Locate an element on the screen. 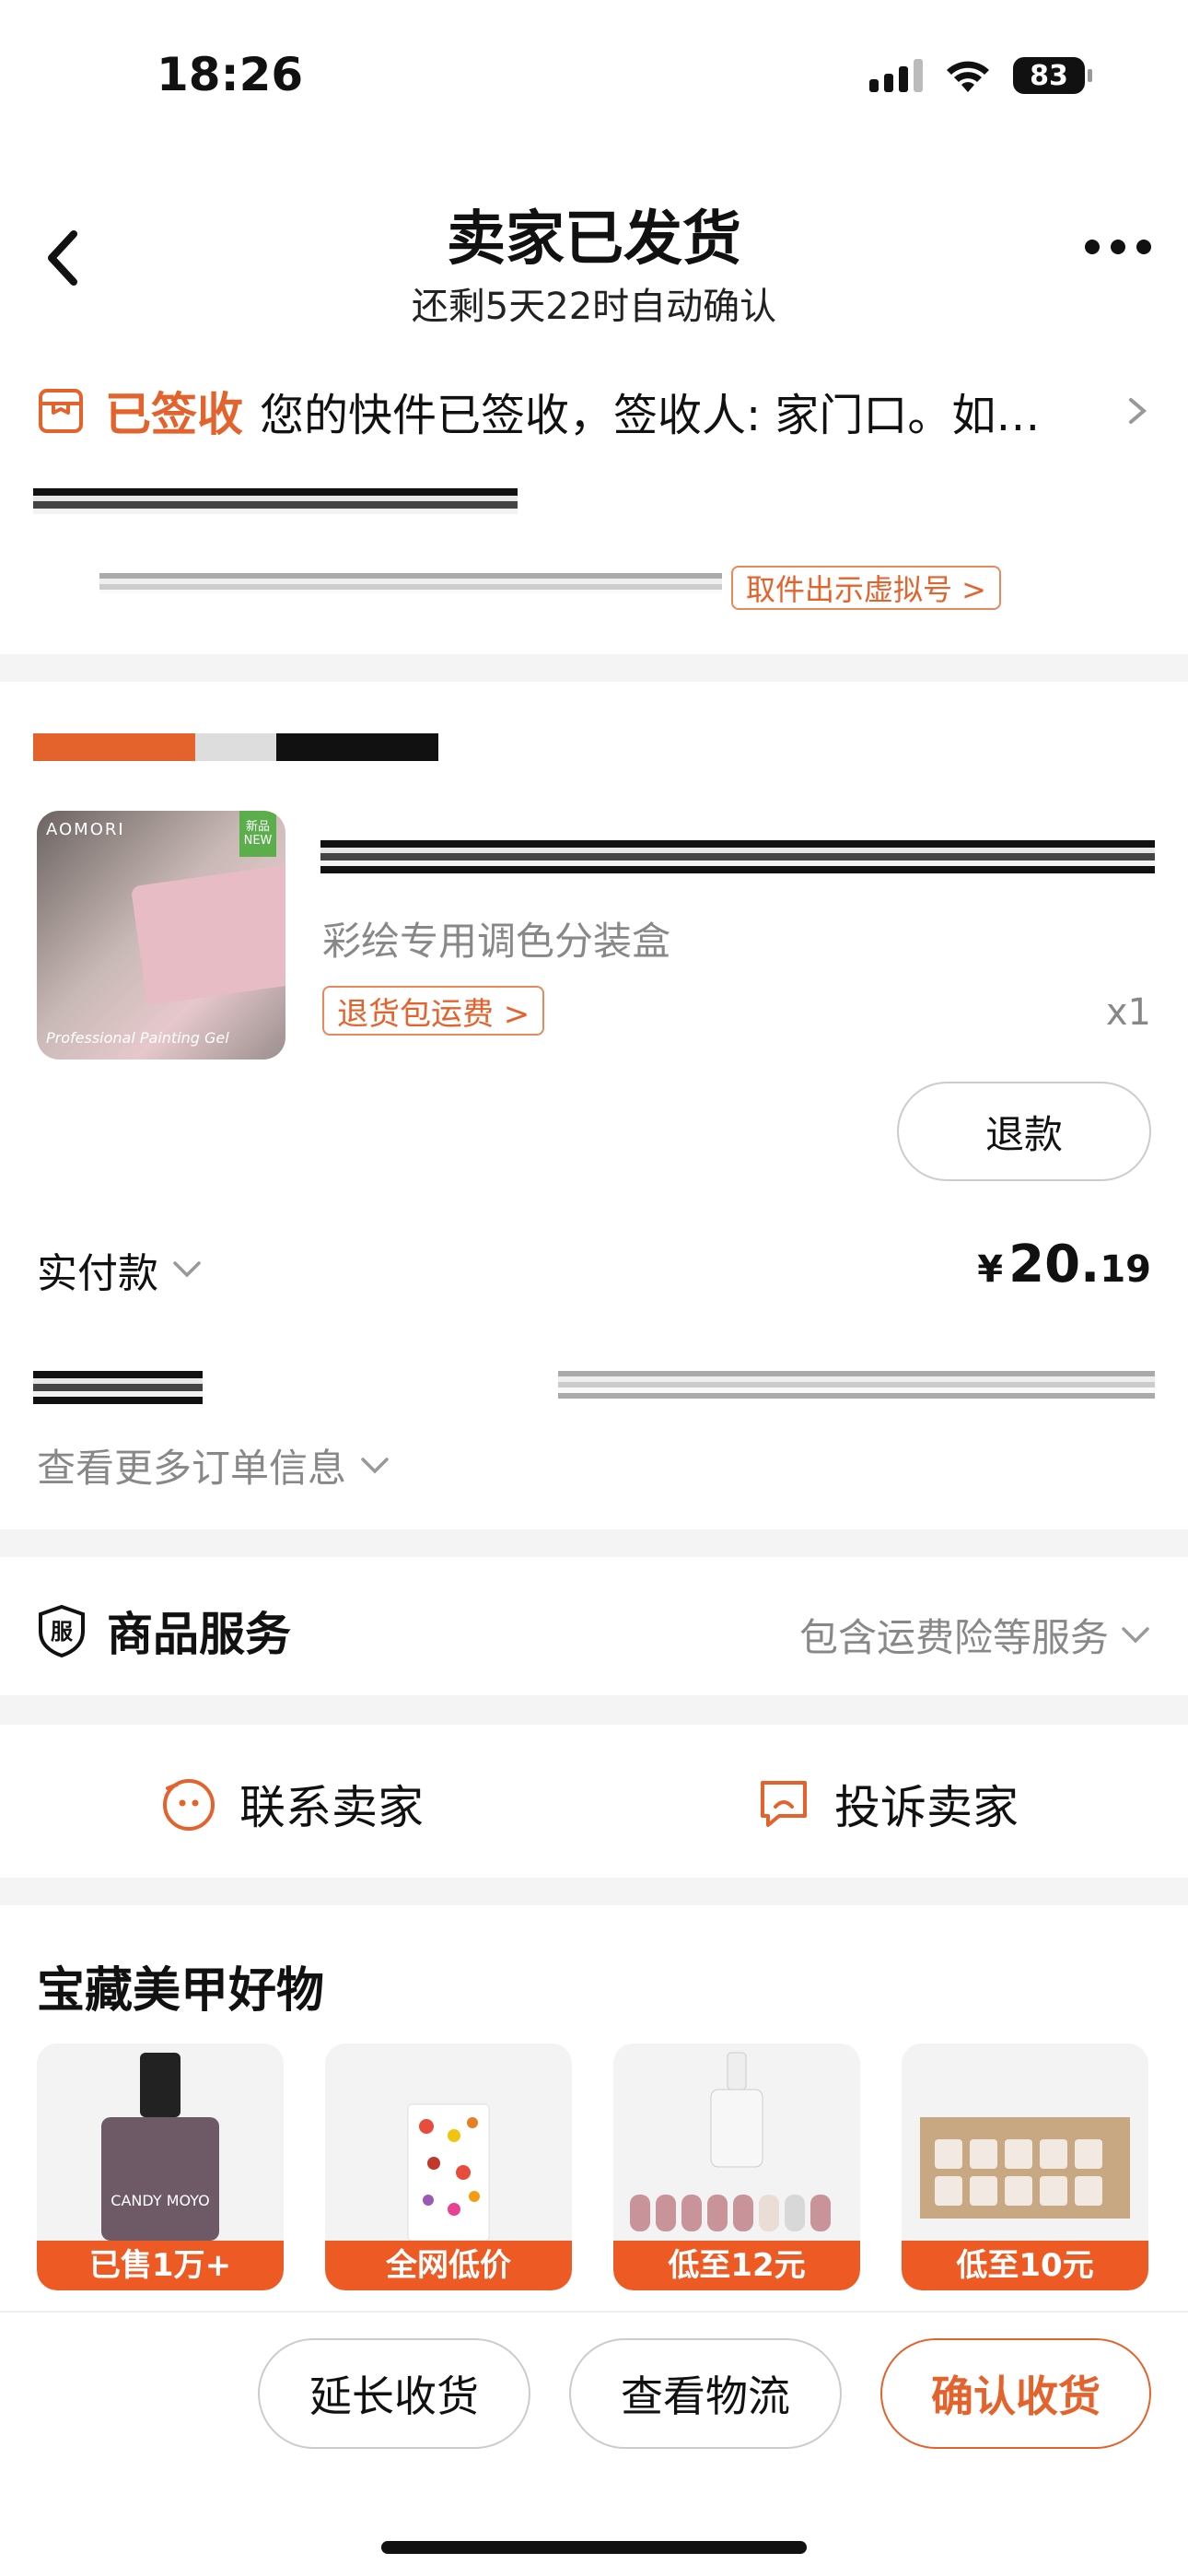 The image size is (1188, 2576). home-indicator is located at coordinates (594, 2547).